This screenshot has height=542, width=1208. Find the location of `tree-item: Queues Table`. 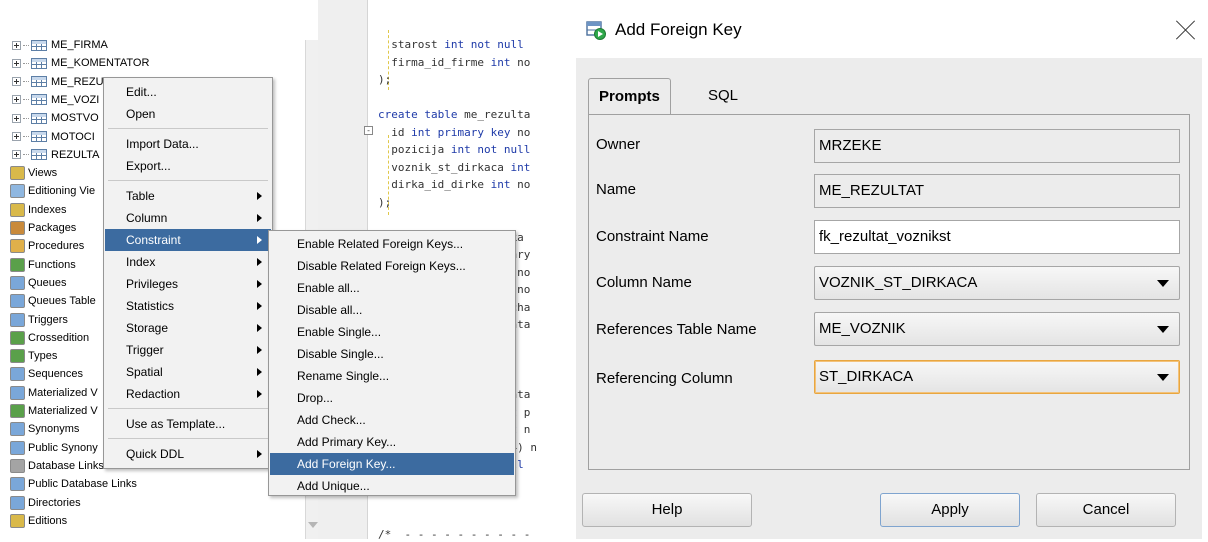

tree-item: Queues Table is located at coordinates (53, 301).